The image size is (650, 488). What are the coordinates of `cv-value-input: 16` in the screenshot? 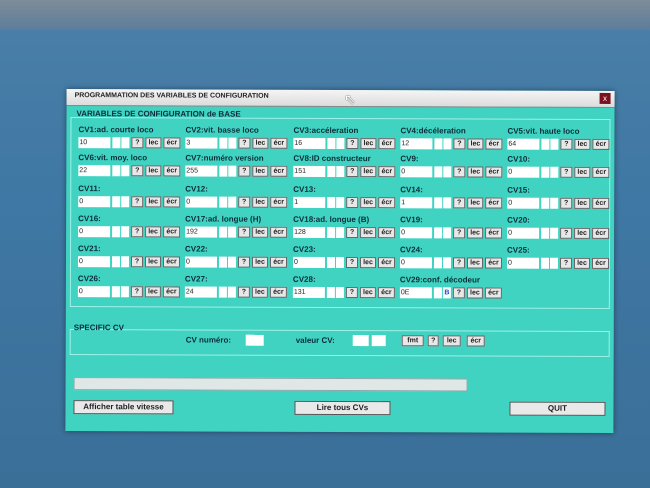 It's located at (309, 143).